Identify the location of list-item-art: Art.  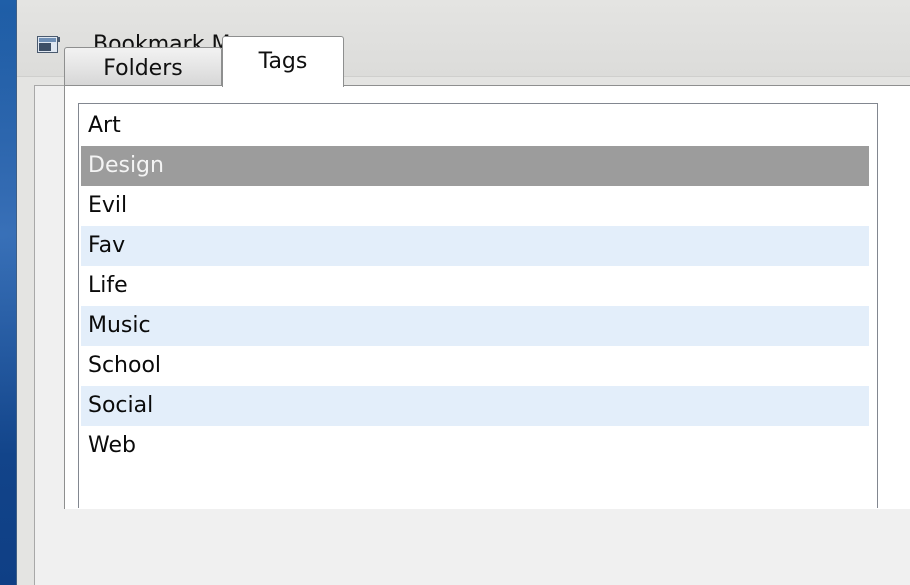
(475, 126).